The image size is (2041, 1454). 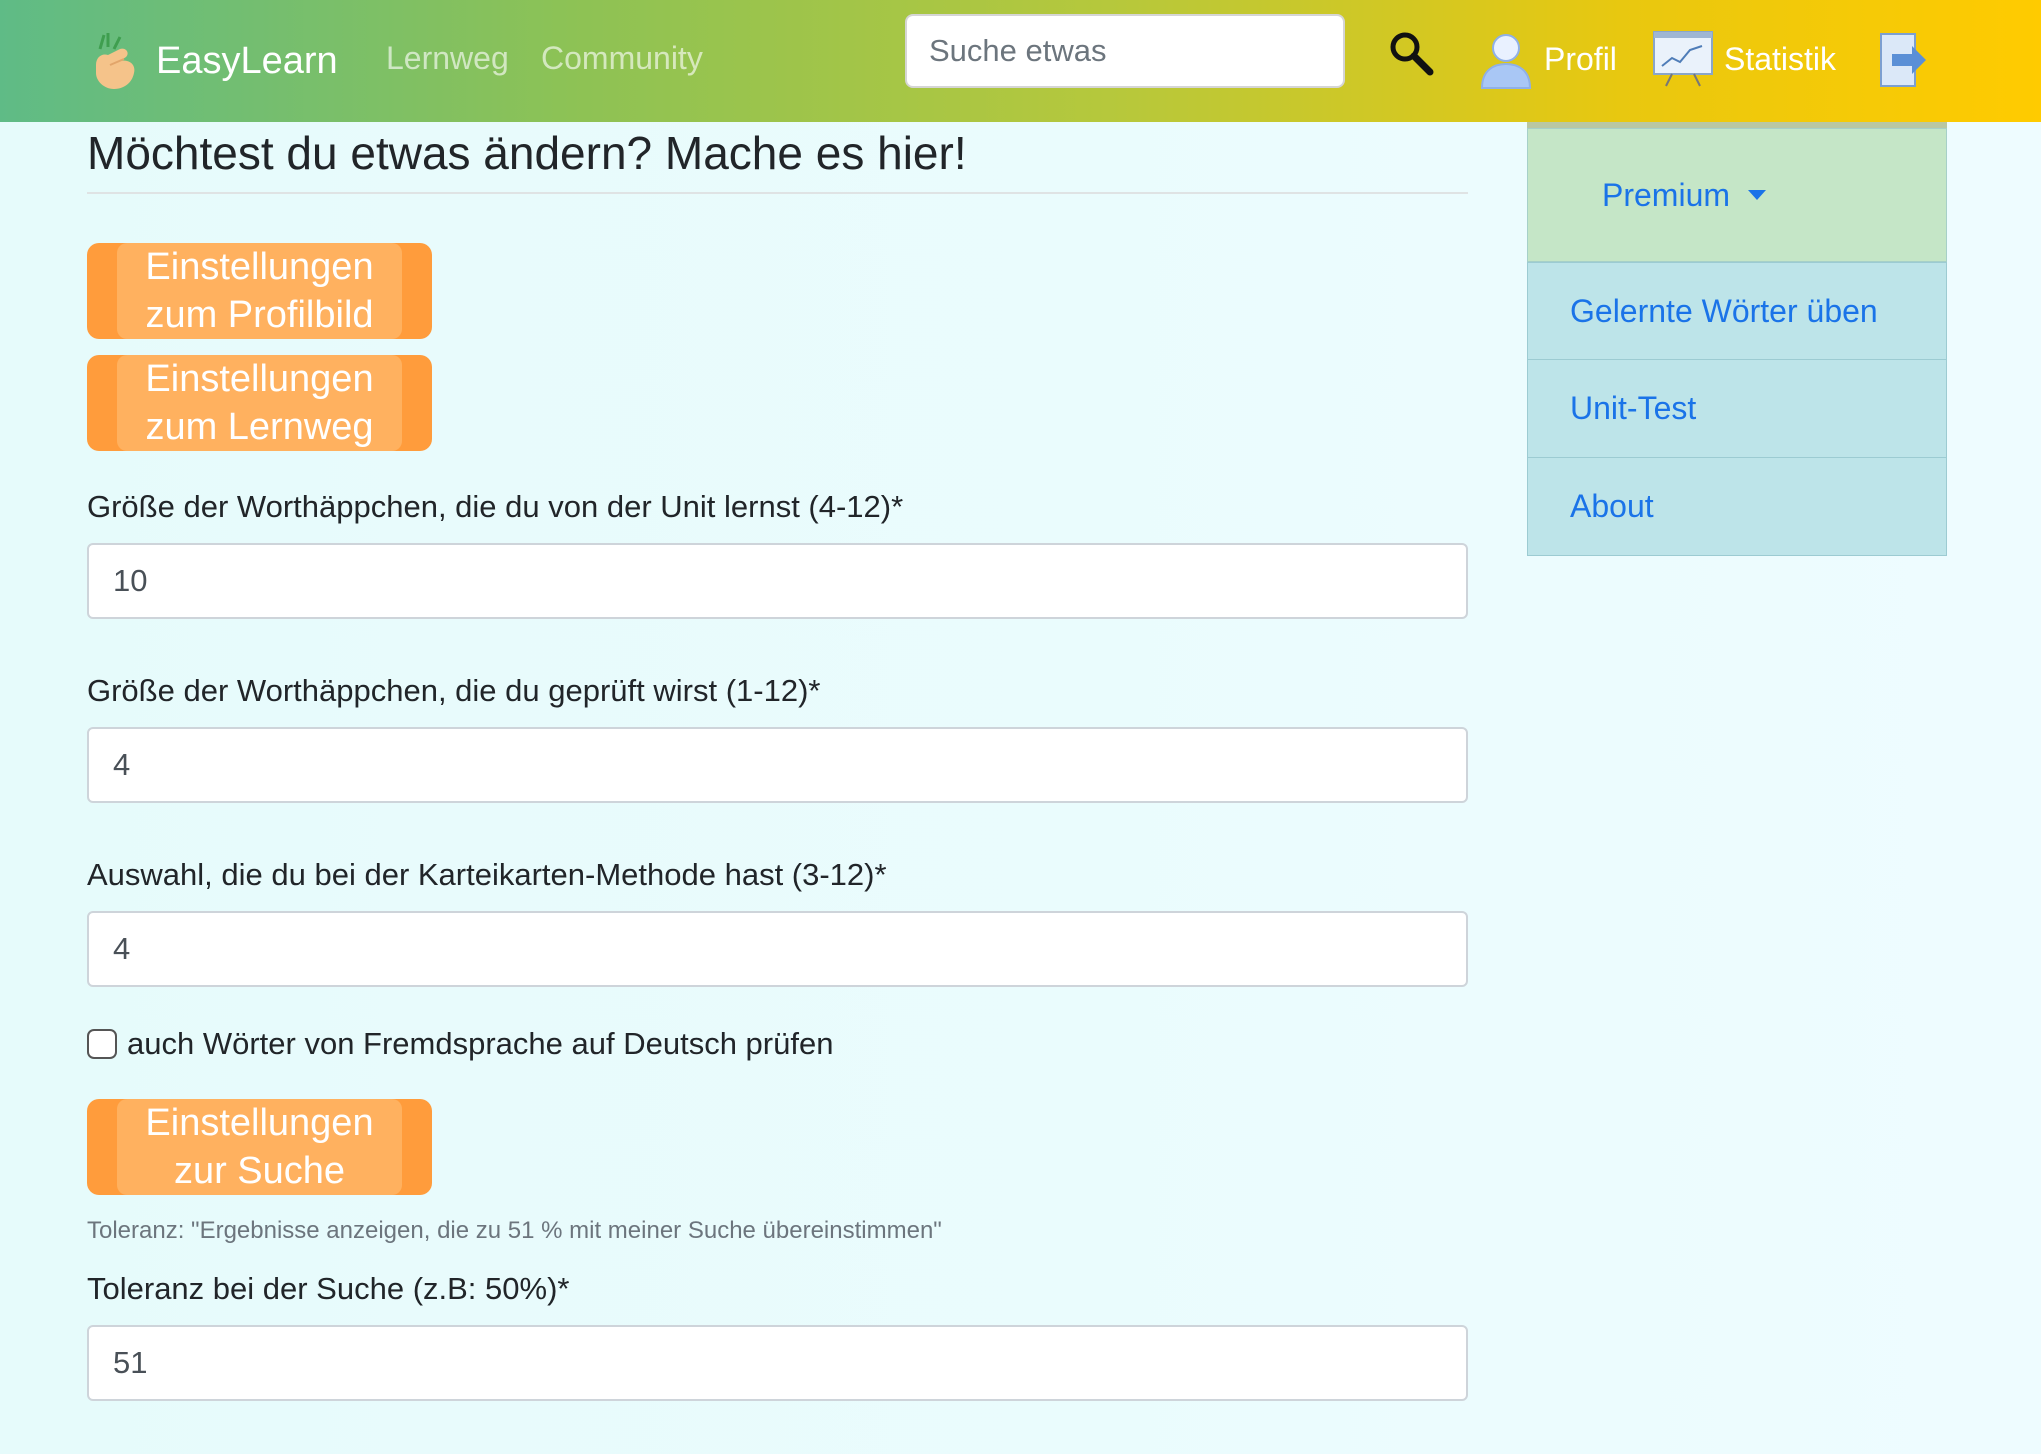 What do you see at coordinates (1125, 51) in the screenshot?
I see `search-input` at bounding box center [1125, 51].